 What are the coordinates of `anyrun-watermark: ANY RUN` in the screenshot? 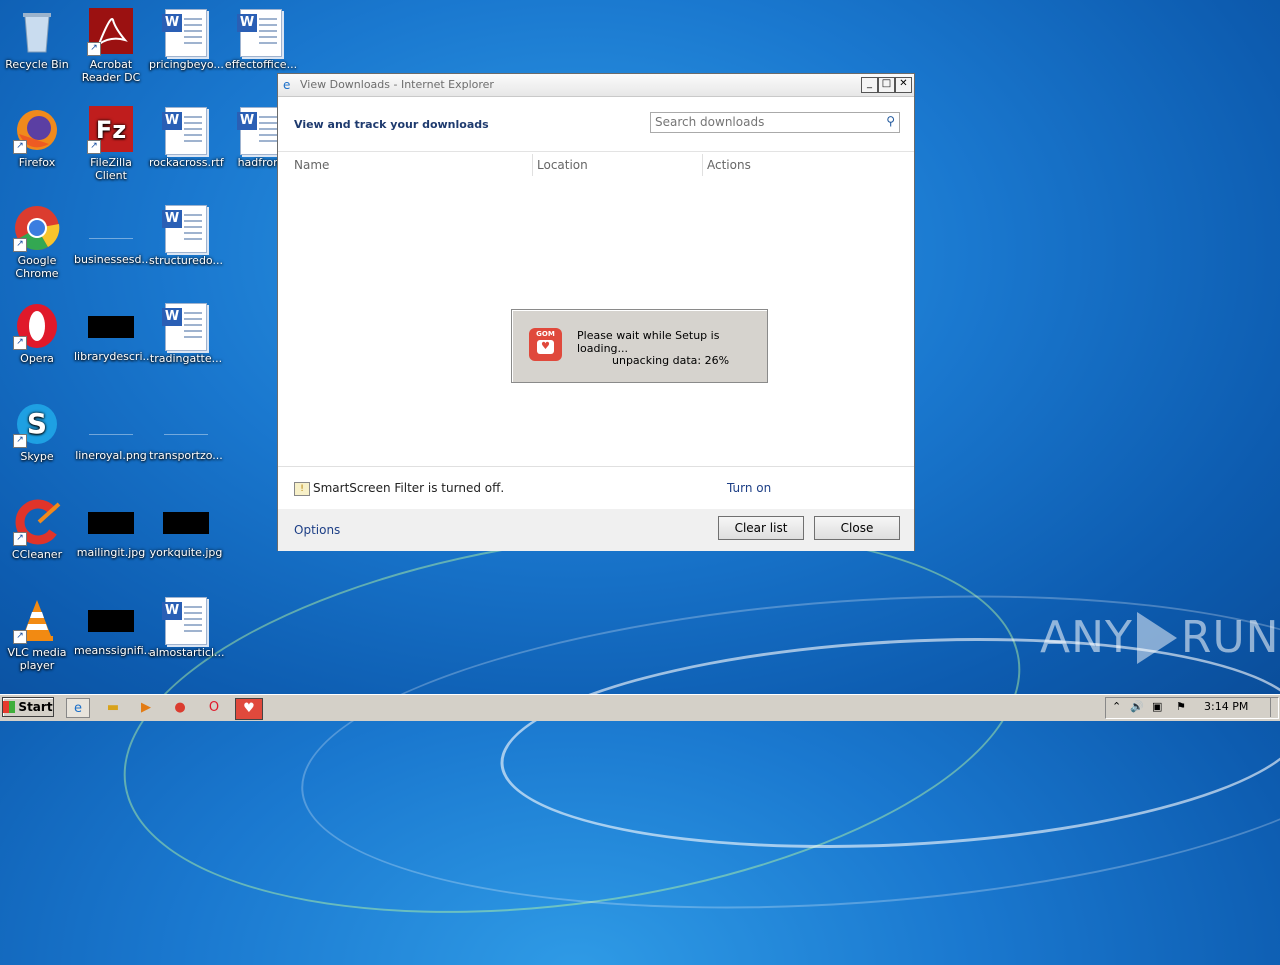 It's located at (1160, 638).